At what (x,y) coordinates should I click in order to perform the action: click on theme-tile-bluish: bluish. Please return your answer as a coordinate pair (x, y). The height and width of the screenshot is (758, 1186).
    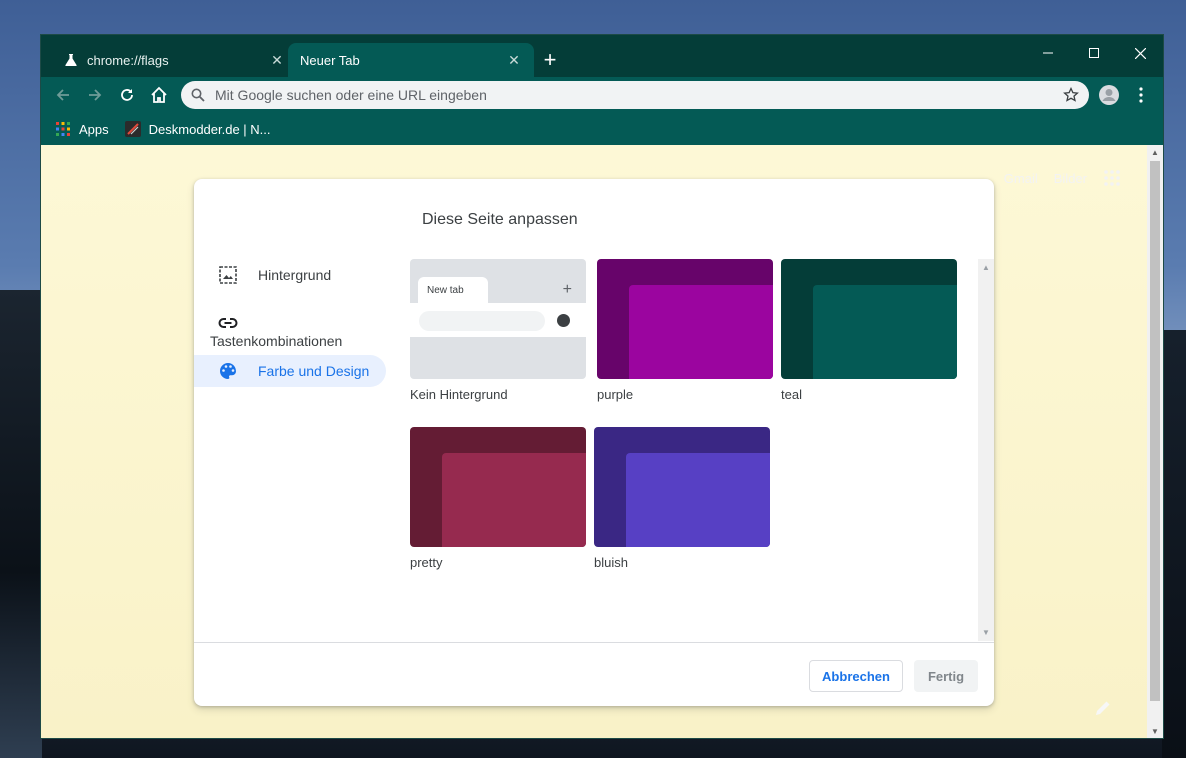
    Looking at the image, I should click on (682, 498).